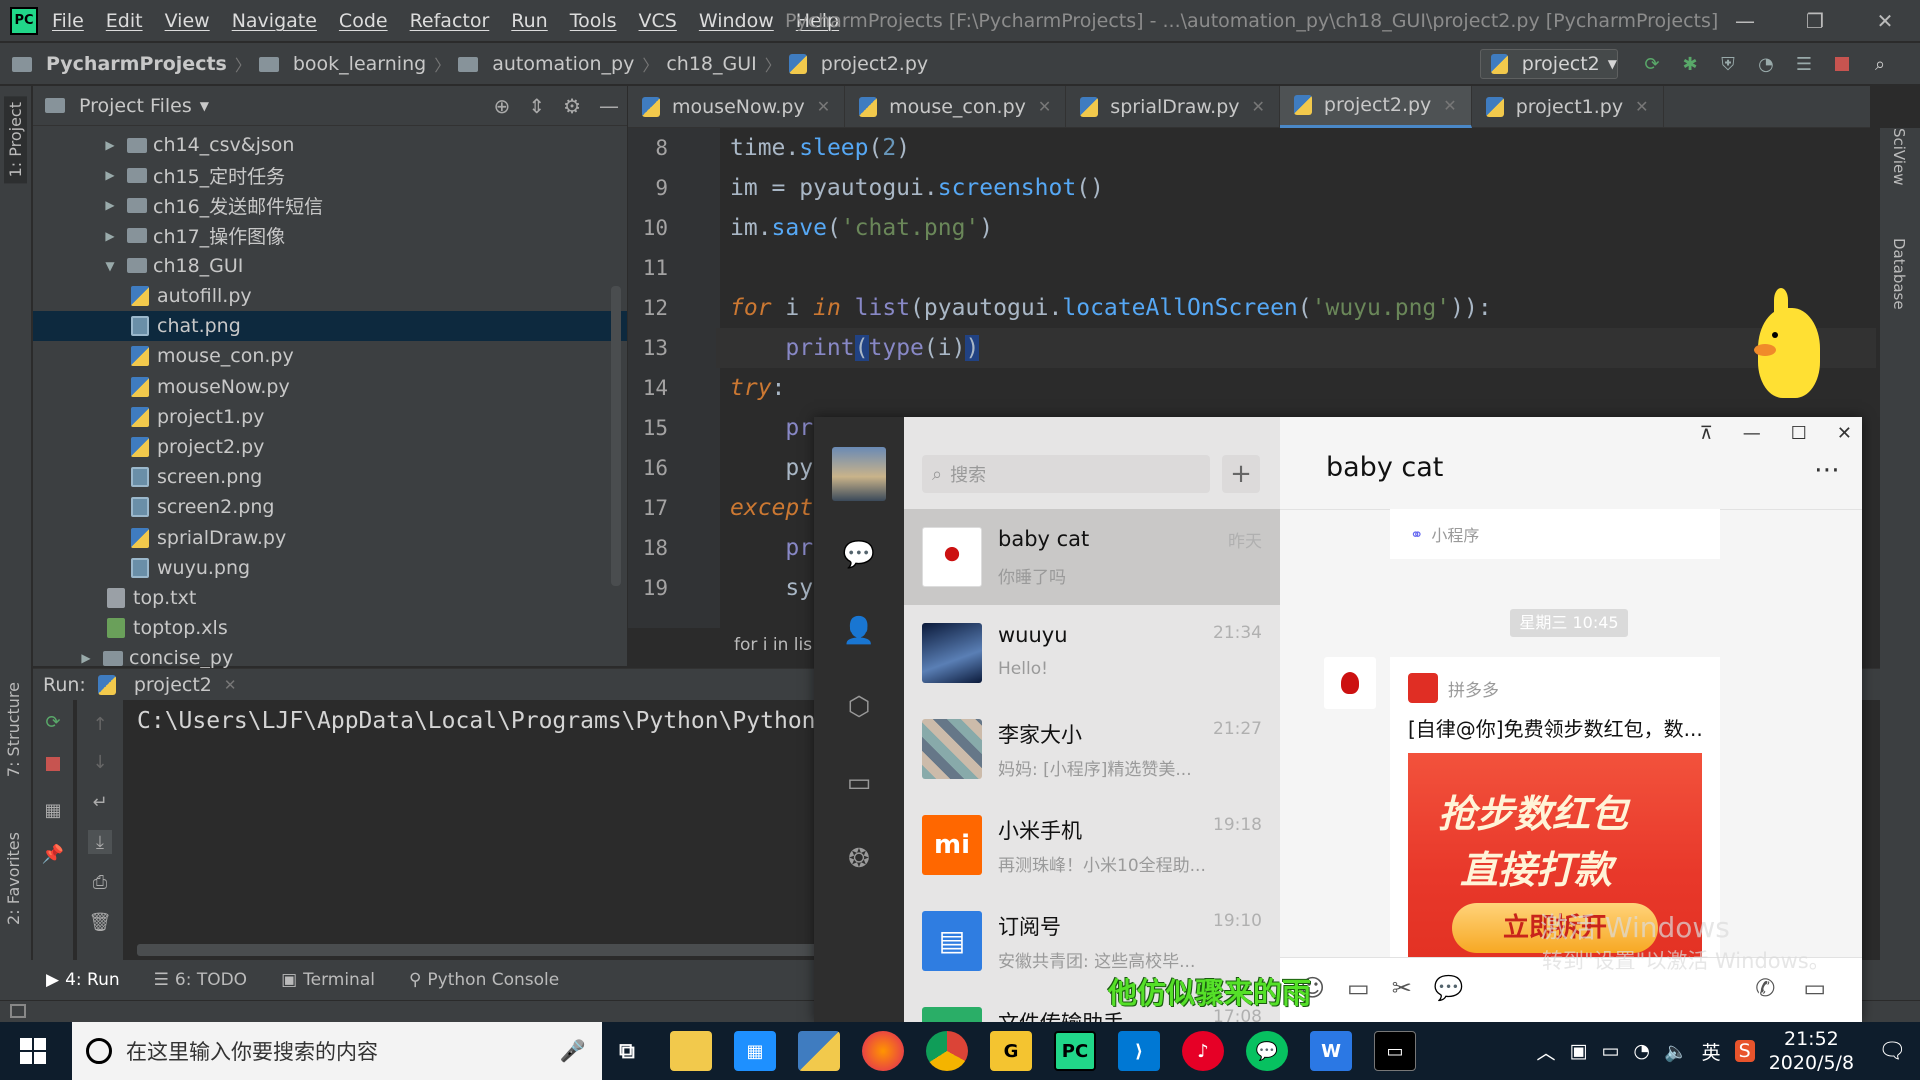  Describe the element at coordinates (1610, 1051) in the screenshot. I see `battery-icon: ▭` at that location.